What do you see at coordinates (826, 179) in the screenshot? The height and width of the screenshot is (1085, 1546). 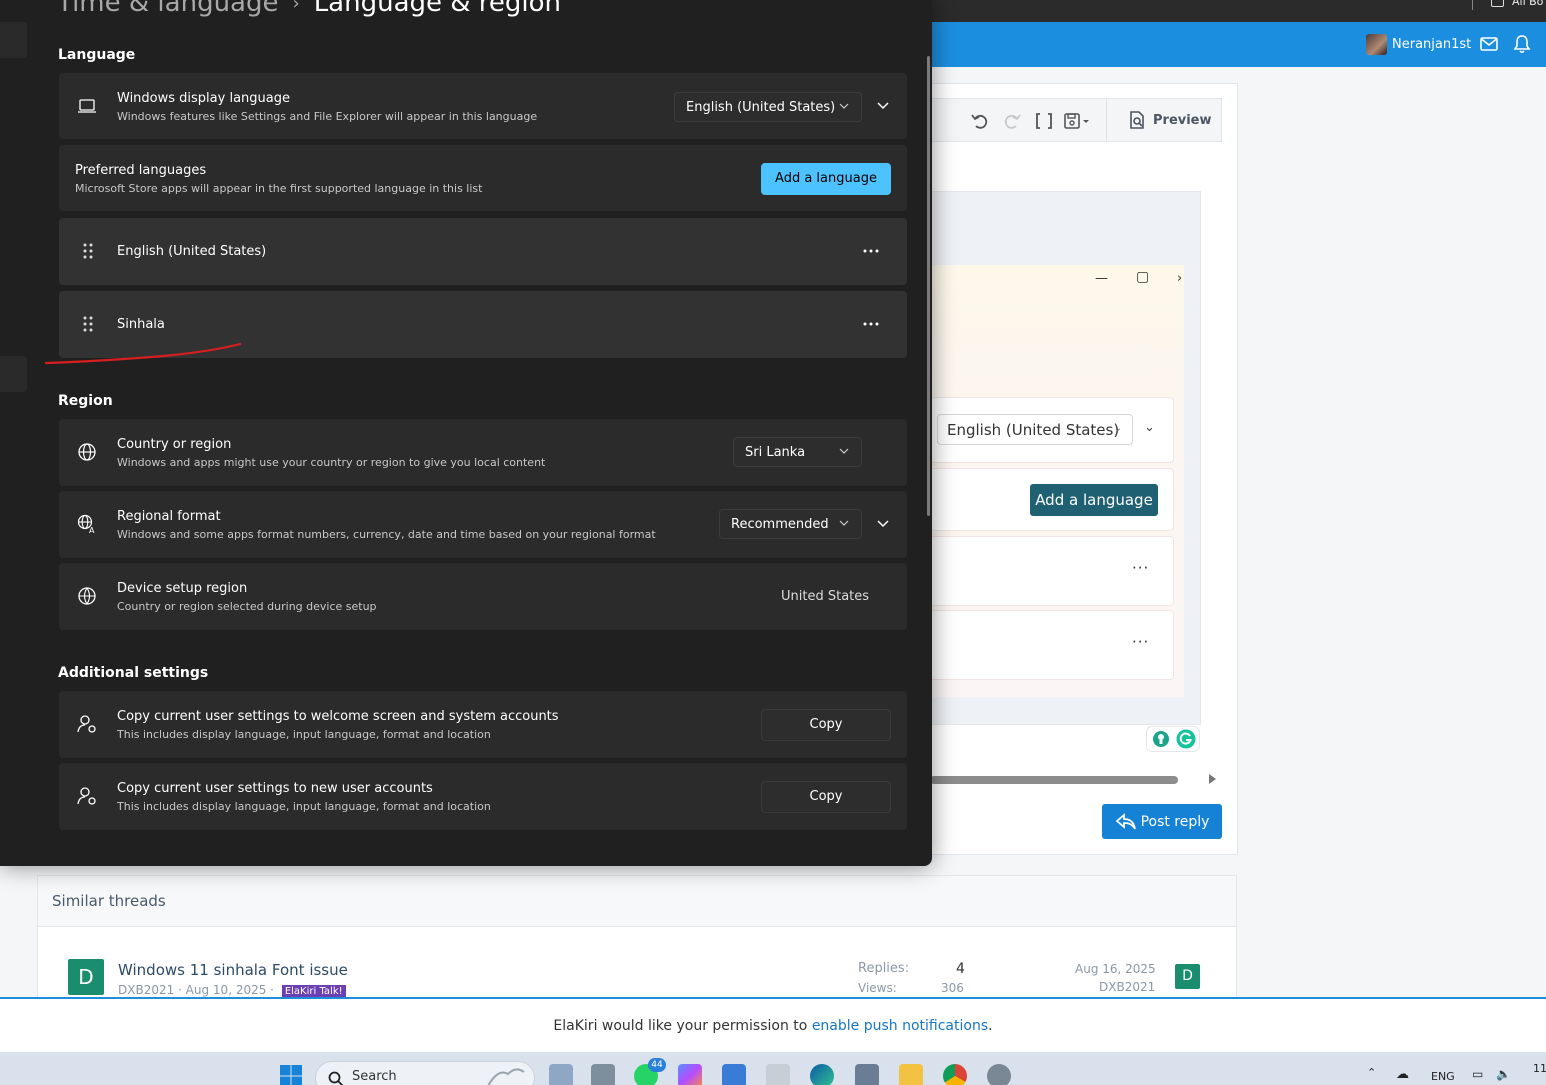 I see `add-language-button: Add a language` at bounding box center [826, 179].